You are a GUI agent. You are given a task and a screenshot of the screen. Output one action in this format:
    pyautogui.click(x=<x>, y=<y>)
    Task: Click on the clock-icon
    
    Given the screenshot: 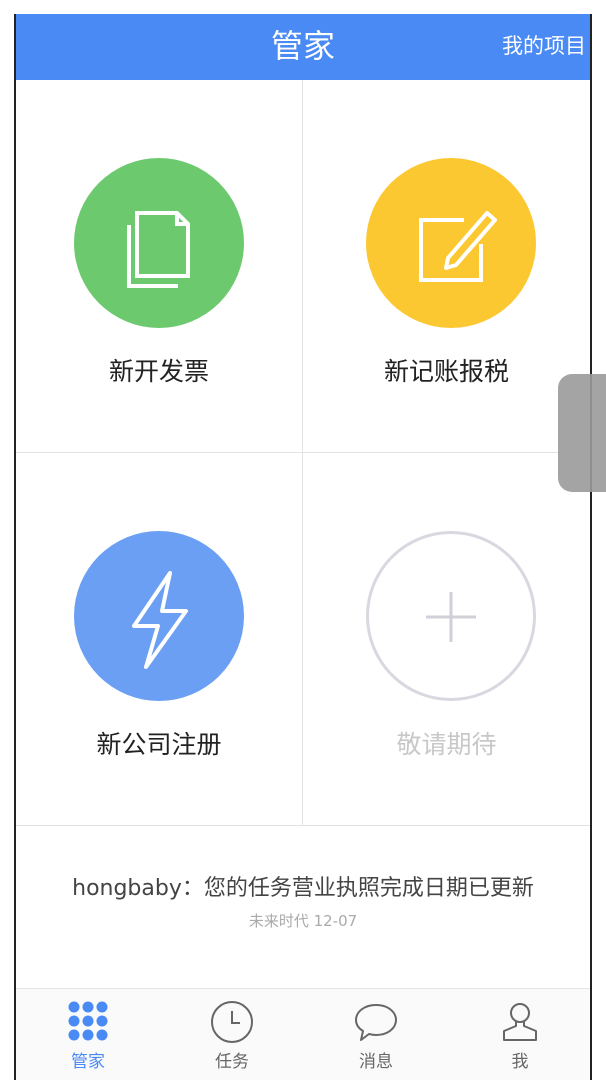 What is the action you would take?
    pyautogui.click(x=232, y=1024)
    